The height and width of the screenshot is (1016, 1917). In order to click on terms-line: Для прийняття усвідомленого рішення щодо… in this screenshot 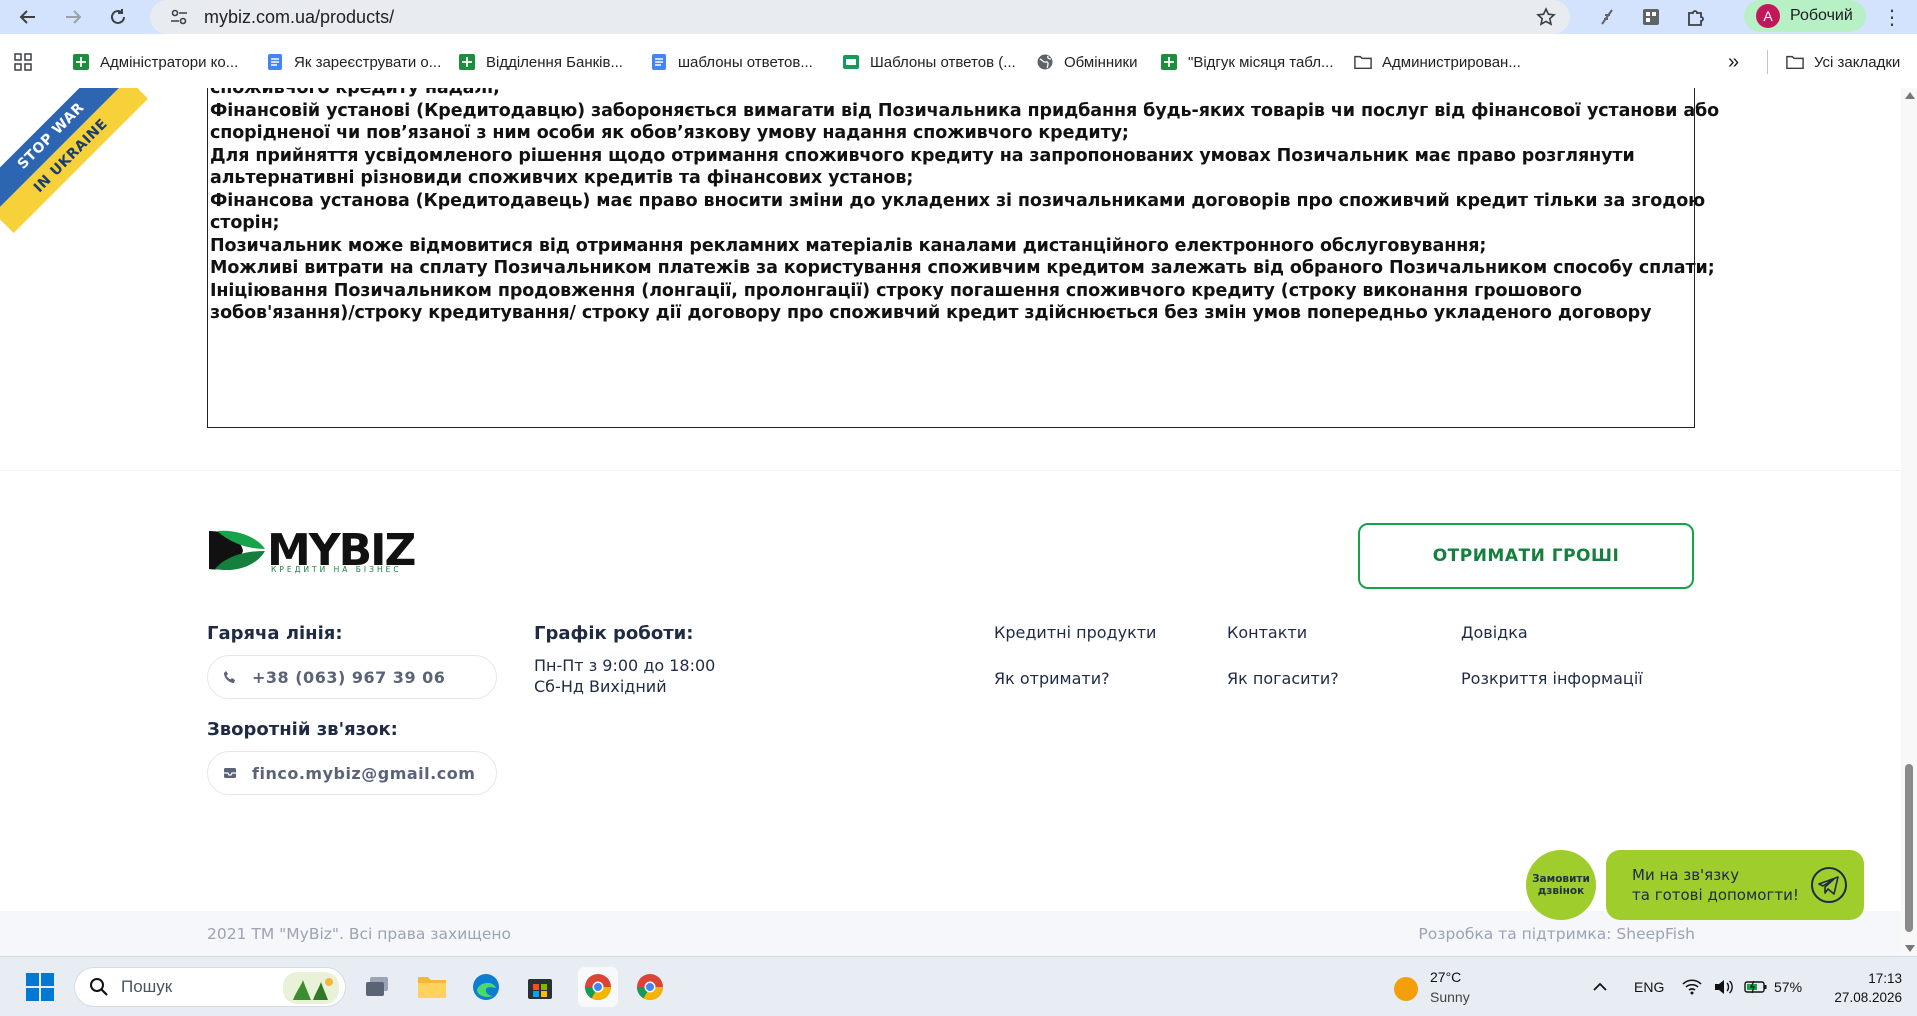, I will do `click(922, 155)`.